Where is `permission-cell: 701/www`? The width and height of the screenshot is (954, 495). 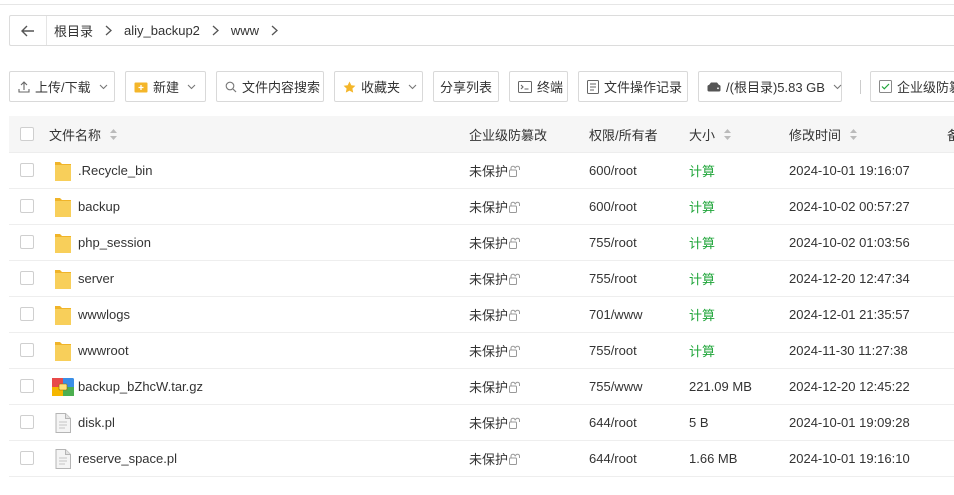 permission-cell: 701/www is located at coordinates (615, 314).